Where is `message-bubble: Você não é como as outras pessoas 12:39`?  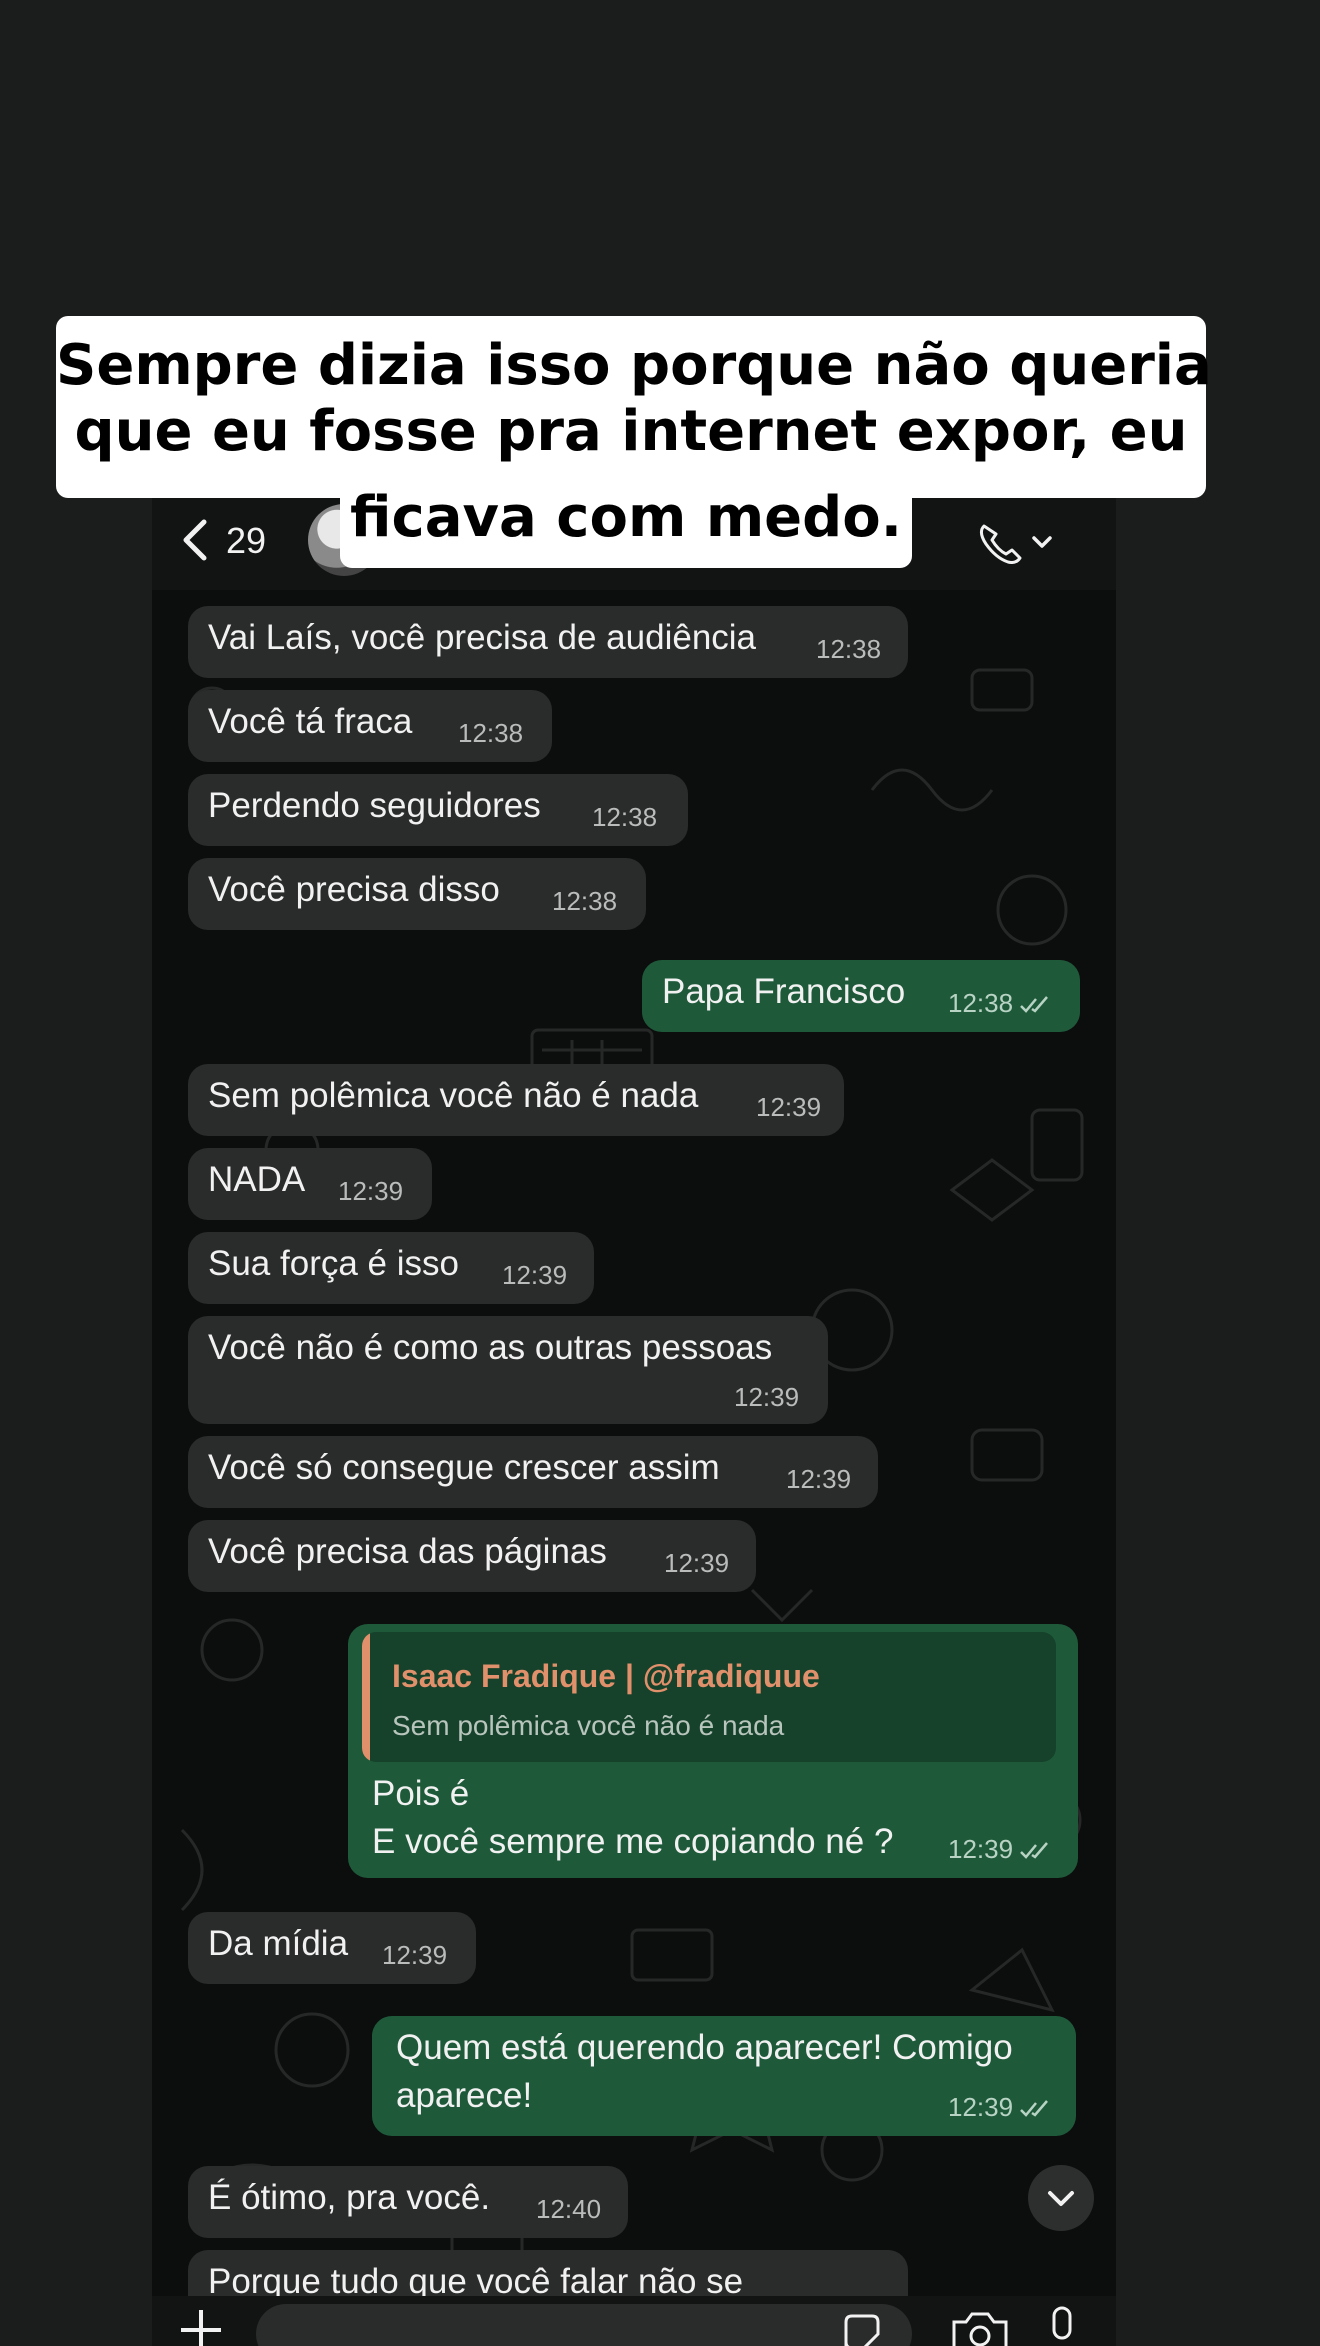 message-bubble: Você não é como as outras pessoas 12:39 is located at coordinates (508, 1370).